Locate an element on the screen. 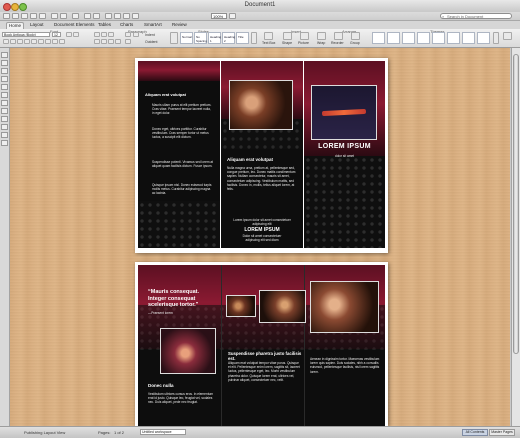  master-pages-tab: Master Pages is located at coordinates (502, 432).